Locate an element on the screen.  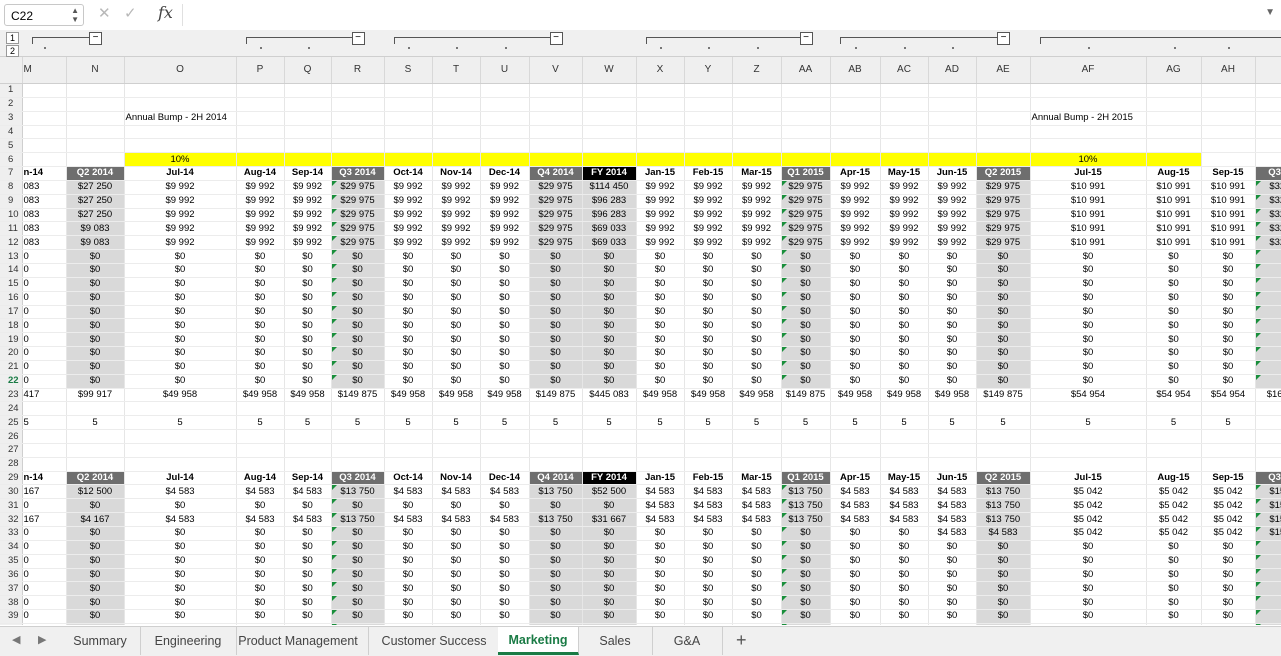
name-box-stepper-icon: ▲▼ is located at coordinates (75, 15).